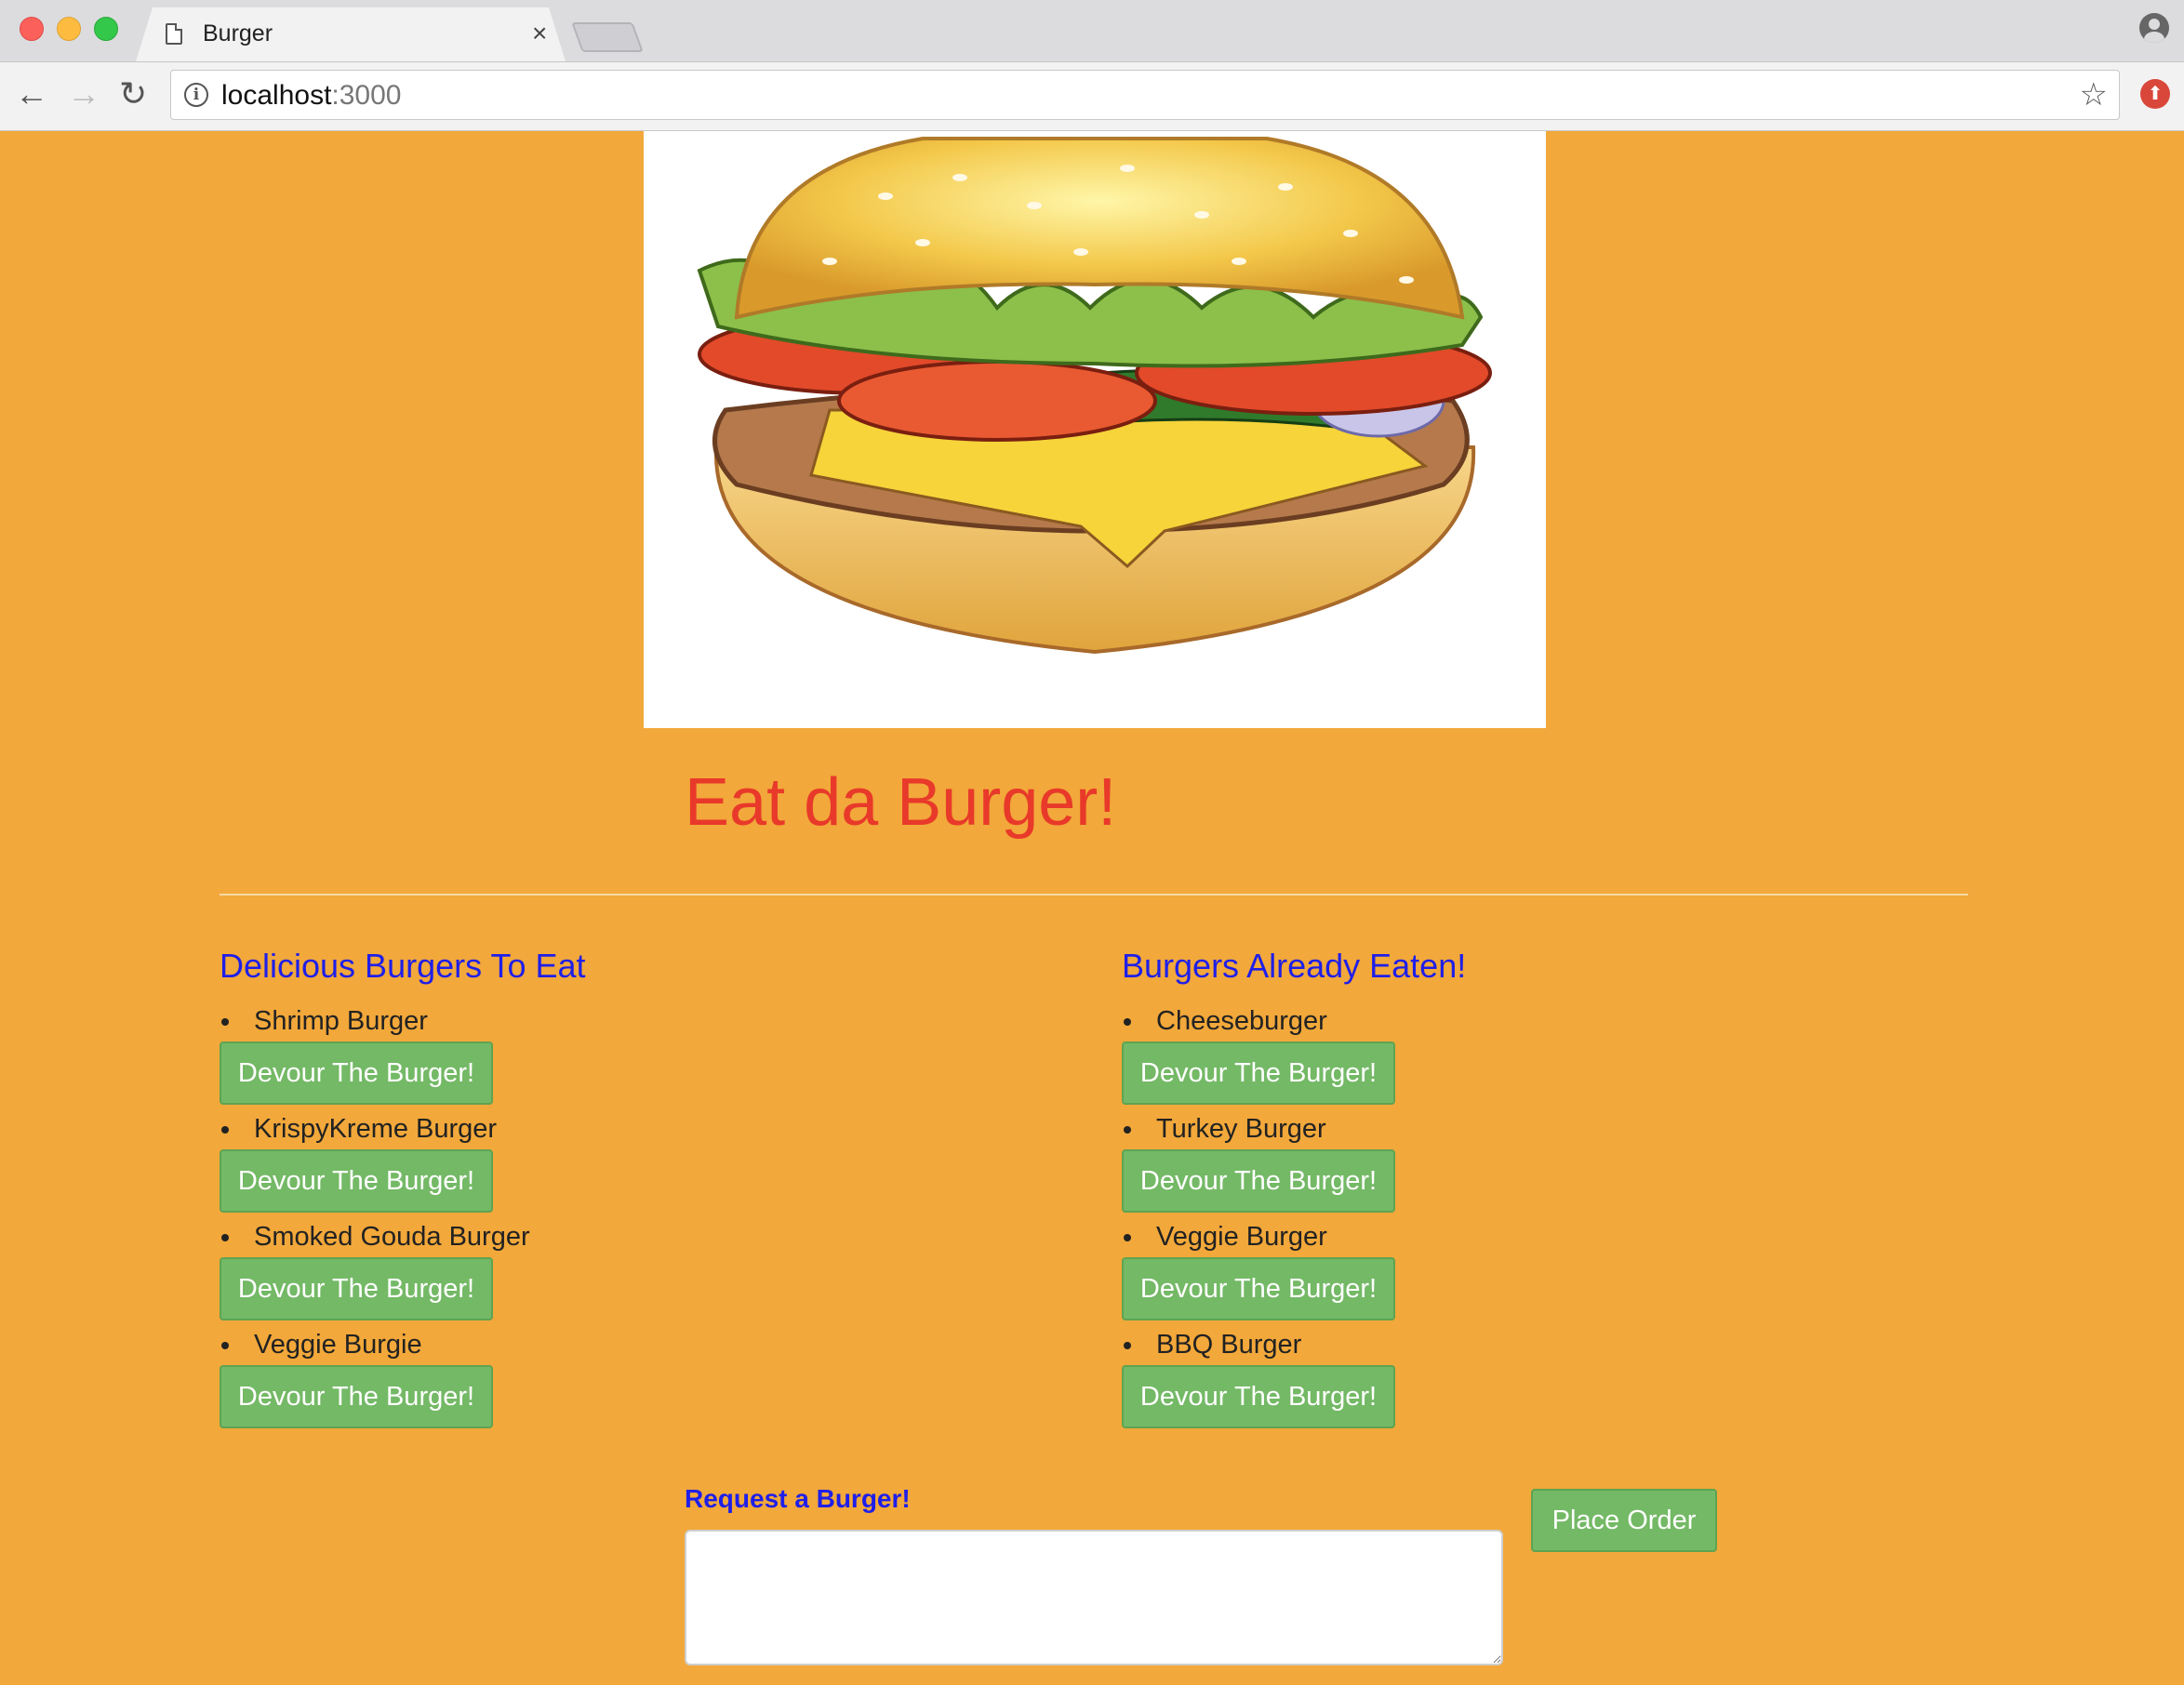 This screenshot has width=2184, height=1685. Describe the element at coordinates (545, 1378) in the screenshot. I see `list-item: Veggie Burgie Devour The Burger!` at that location.